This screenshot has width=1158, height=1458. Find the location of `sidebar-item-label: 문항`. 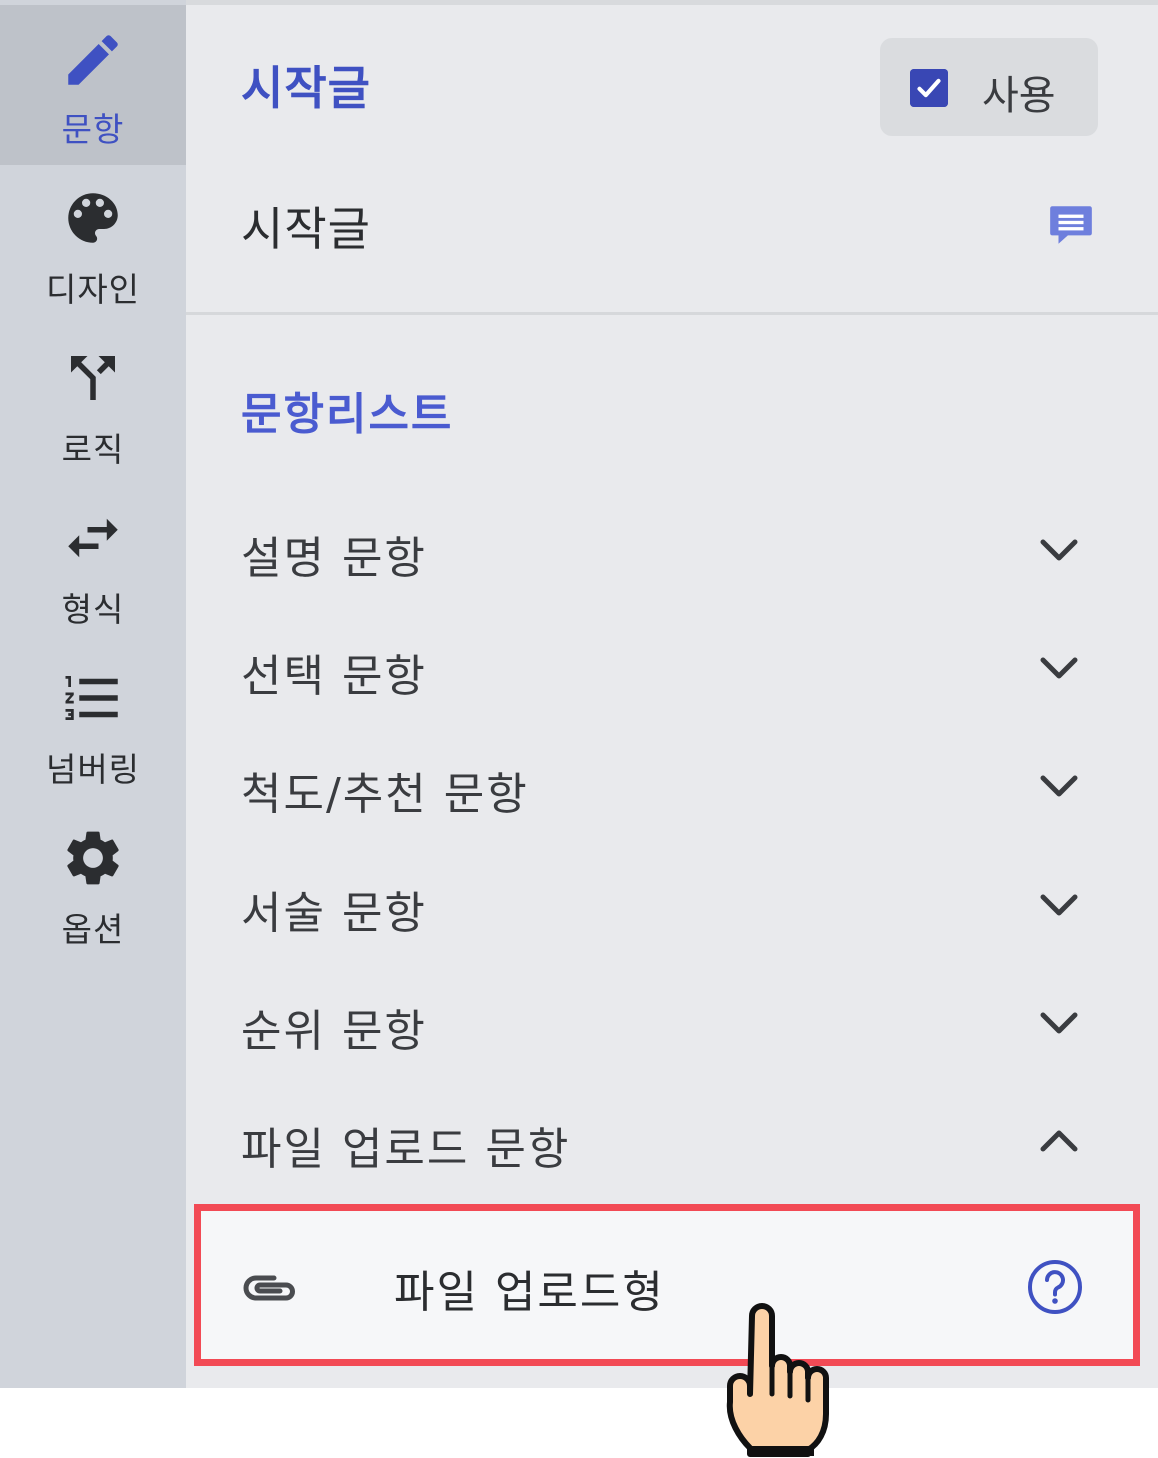

sidebar-item-label: 문항 is located at coordinates (93, 129).